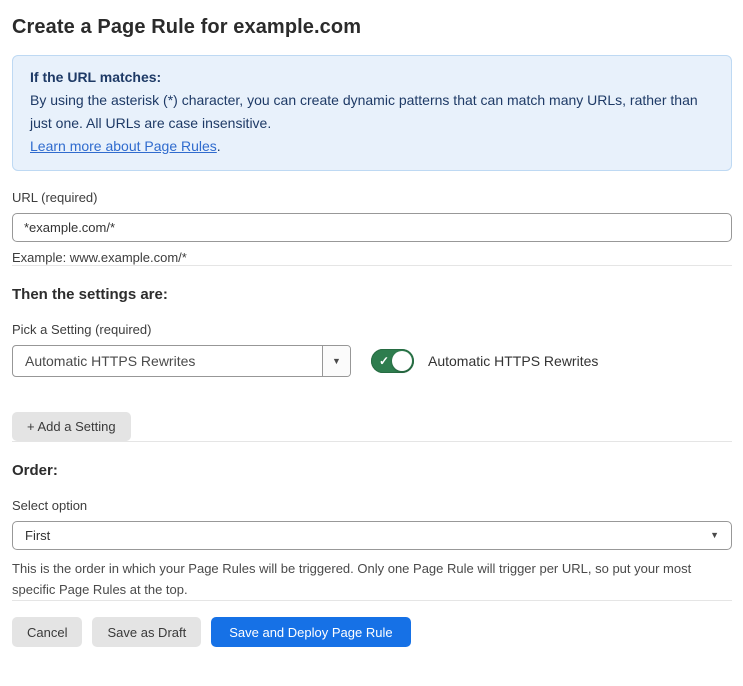  What do you see at coordinates (110, 361) in the screenshot?
I see `setting-dropdown-value: Automatic HTTPS Rewrites` at bounding box center [110, 361].